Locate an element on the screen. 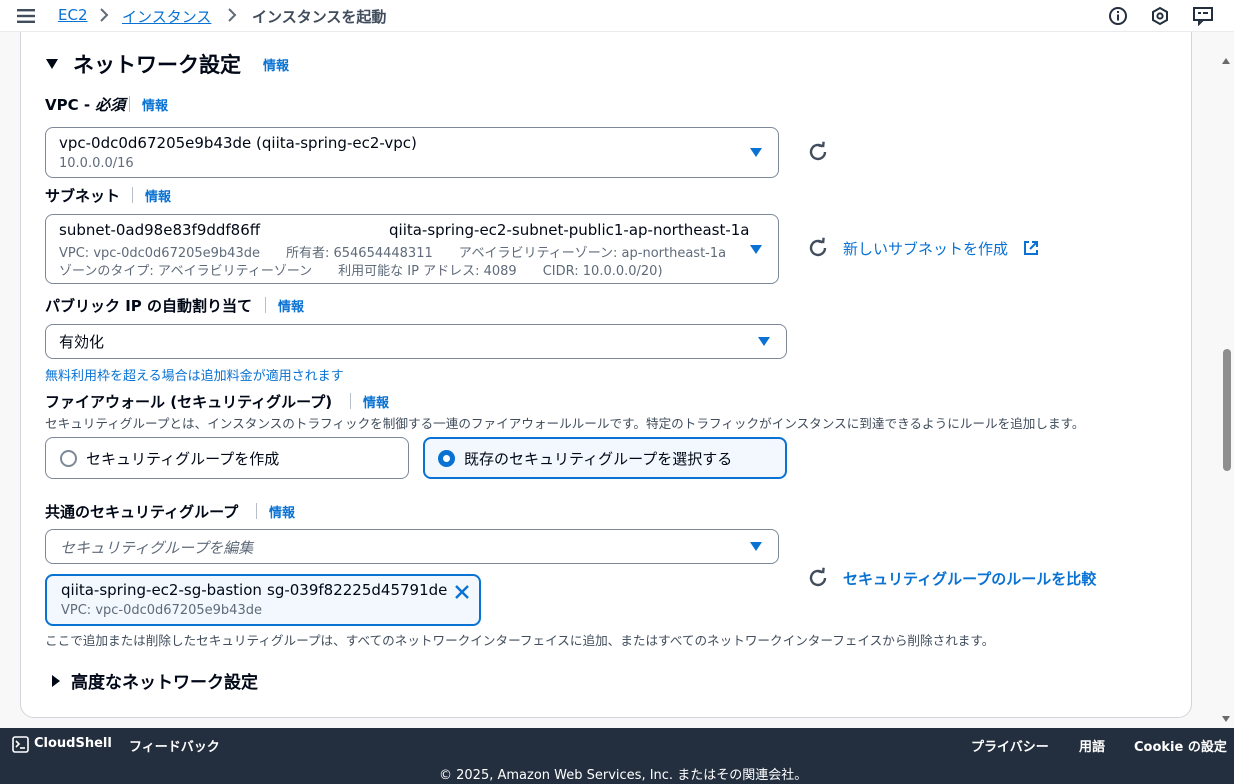 The image size is (1234, 784). breadcrumb-instances: インスタンス is located at coordinates (166, 16).